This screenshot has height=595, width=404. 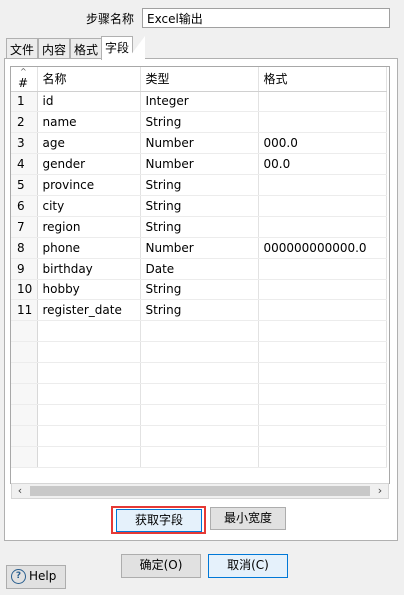 I want to click on min-width-button: 最小宽度, so click(x=248, y=518).